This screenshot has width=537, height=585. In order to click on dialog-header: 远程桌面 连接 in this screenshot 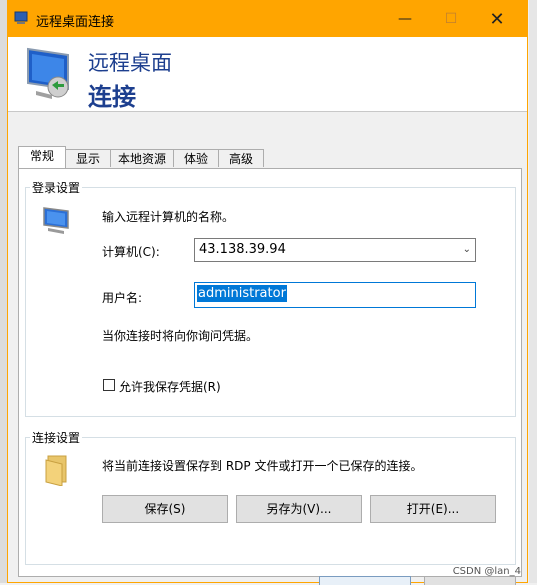, I will do `click(267, 74)`.